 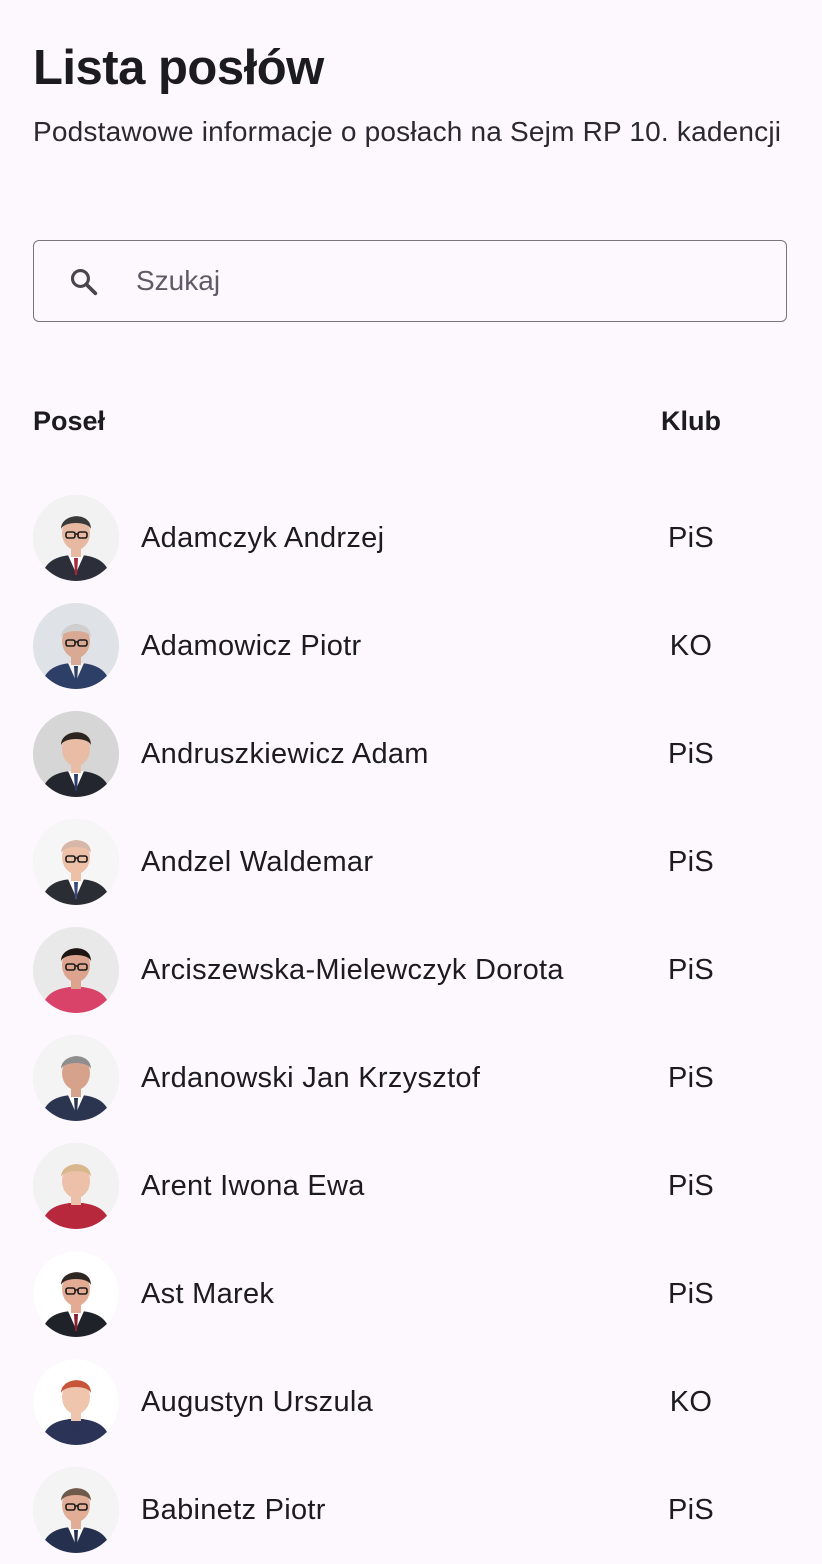 I want to click on page-title: Lista posłów, so click(x=178, y=68).